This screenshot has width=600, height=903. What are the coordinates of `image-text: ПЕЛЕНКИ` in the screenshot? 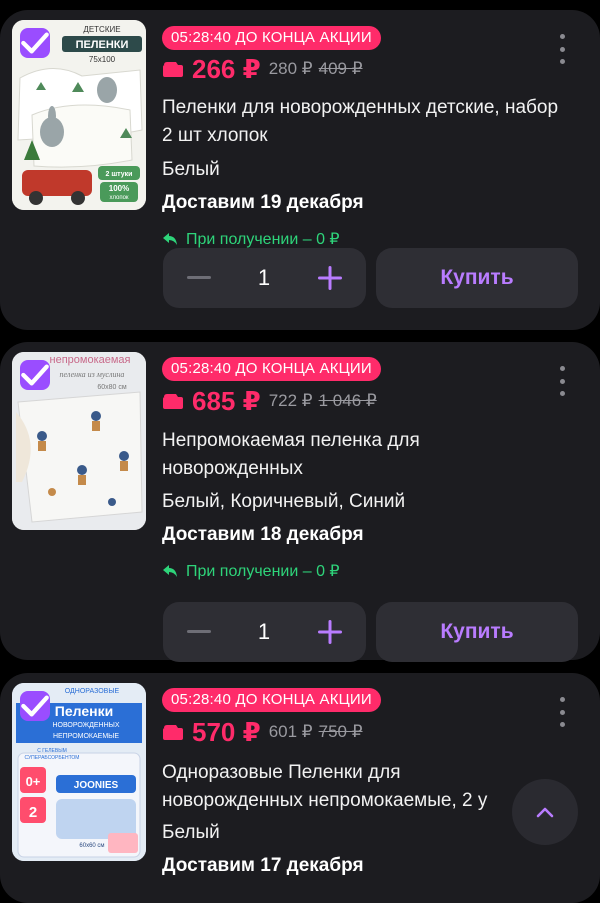 It's located at (102, 45).